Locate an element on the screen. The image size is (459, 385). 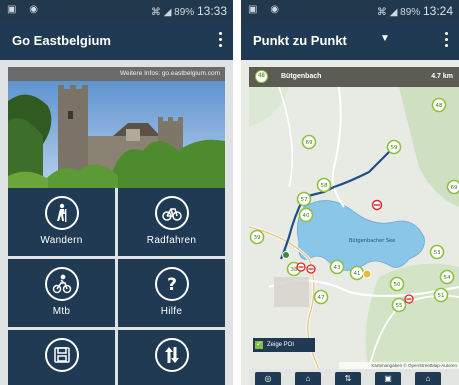
route-node-label: 55 is located at coordinates (399, 306).